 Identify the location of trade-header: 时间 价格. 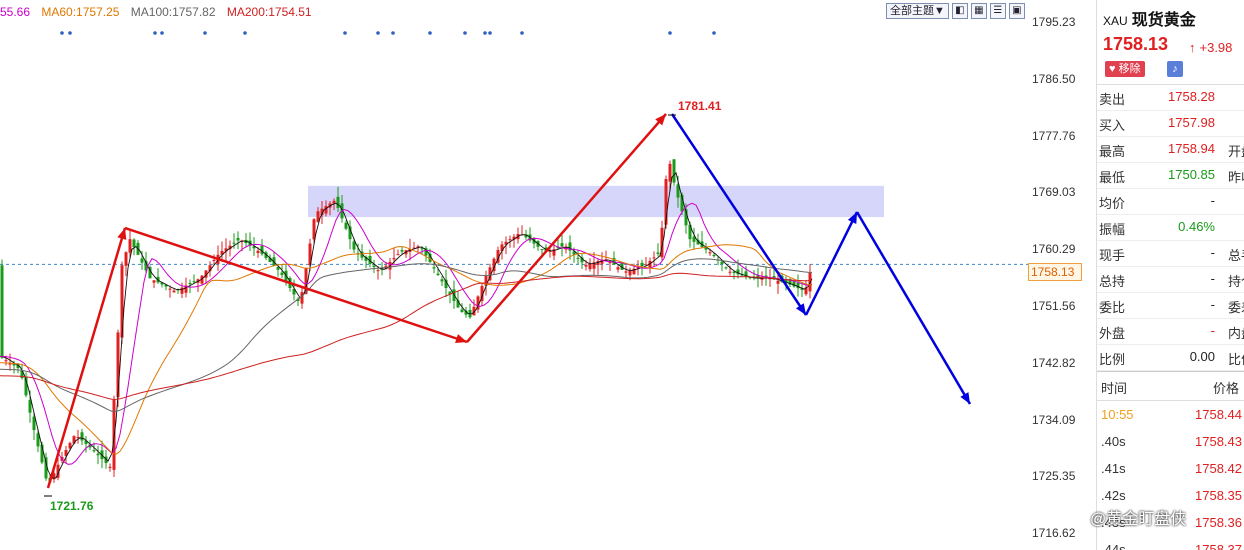
(1170, 386).